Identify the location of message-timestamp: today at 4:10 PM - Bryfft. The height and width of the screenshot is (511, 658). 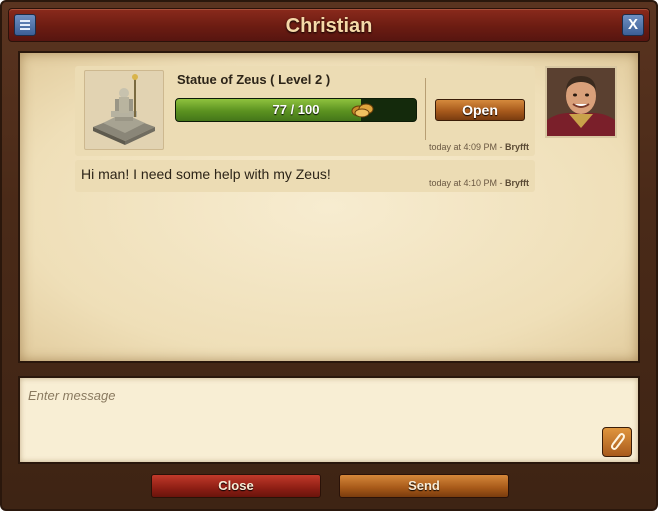
(478, 183).